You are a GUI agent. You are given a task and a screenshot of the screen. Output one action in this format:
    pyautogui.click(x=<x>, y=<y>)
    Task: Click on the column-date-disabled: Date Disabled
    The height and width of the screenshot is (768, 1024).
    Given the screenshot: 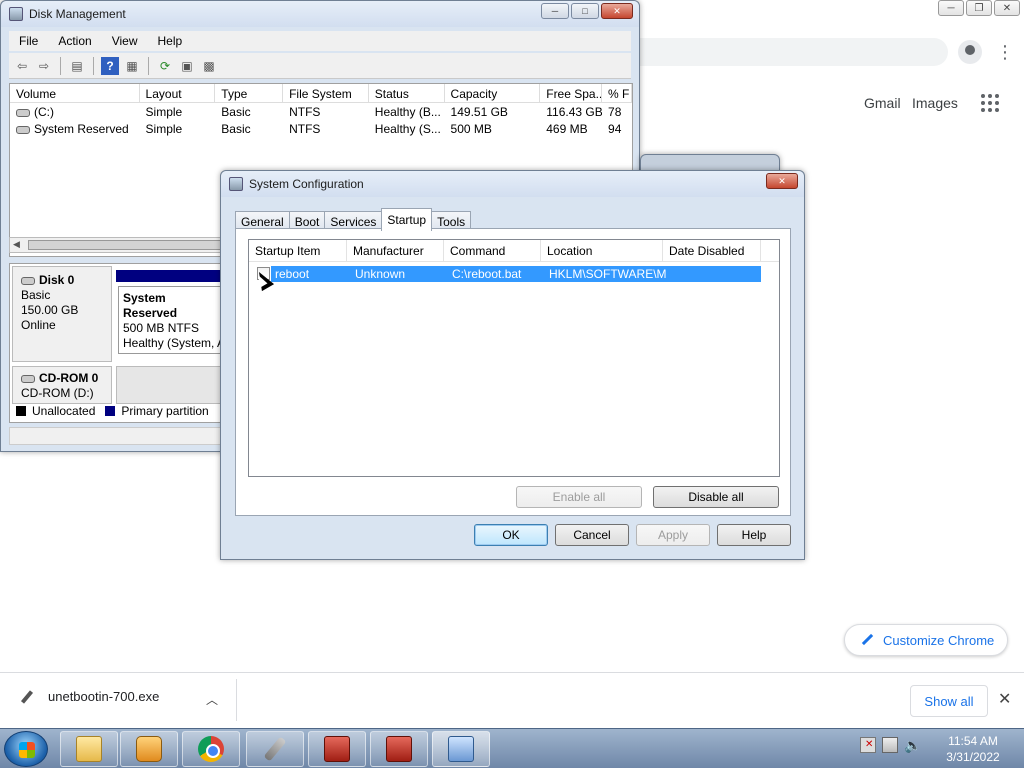 What is the action you would take?
    pyautogui.click(x=712, y=250)
    